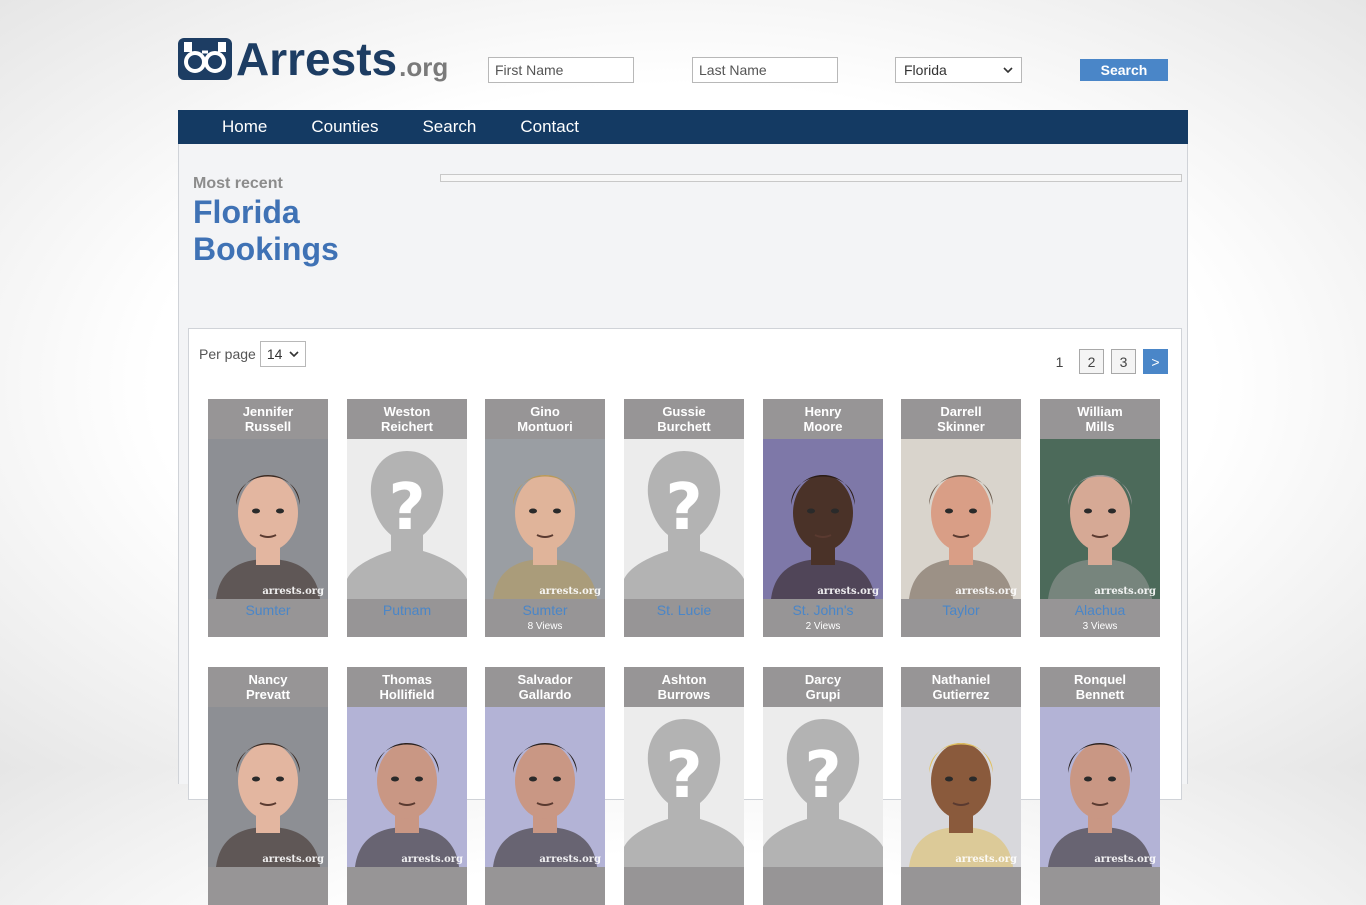 This screenshot has height=905, width=1366. I want to click on logo-tld: .org, so click(424, 67).